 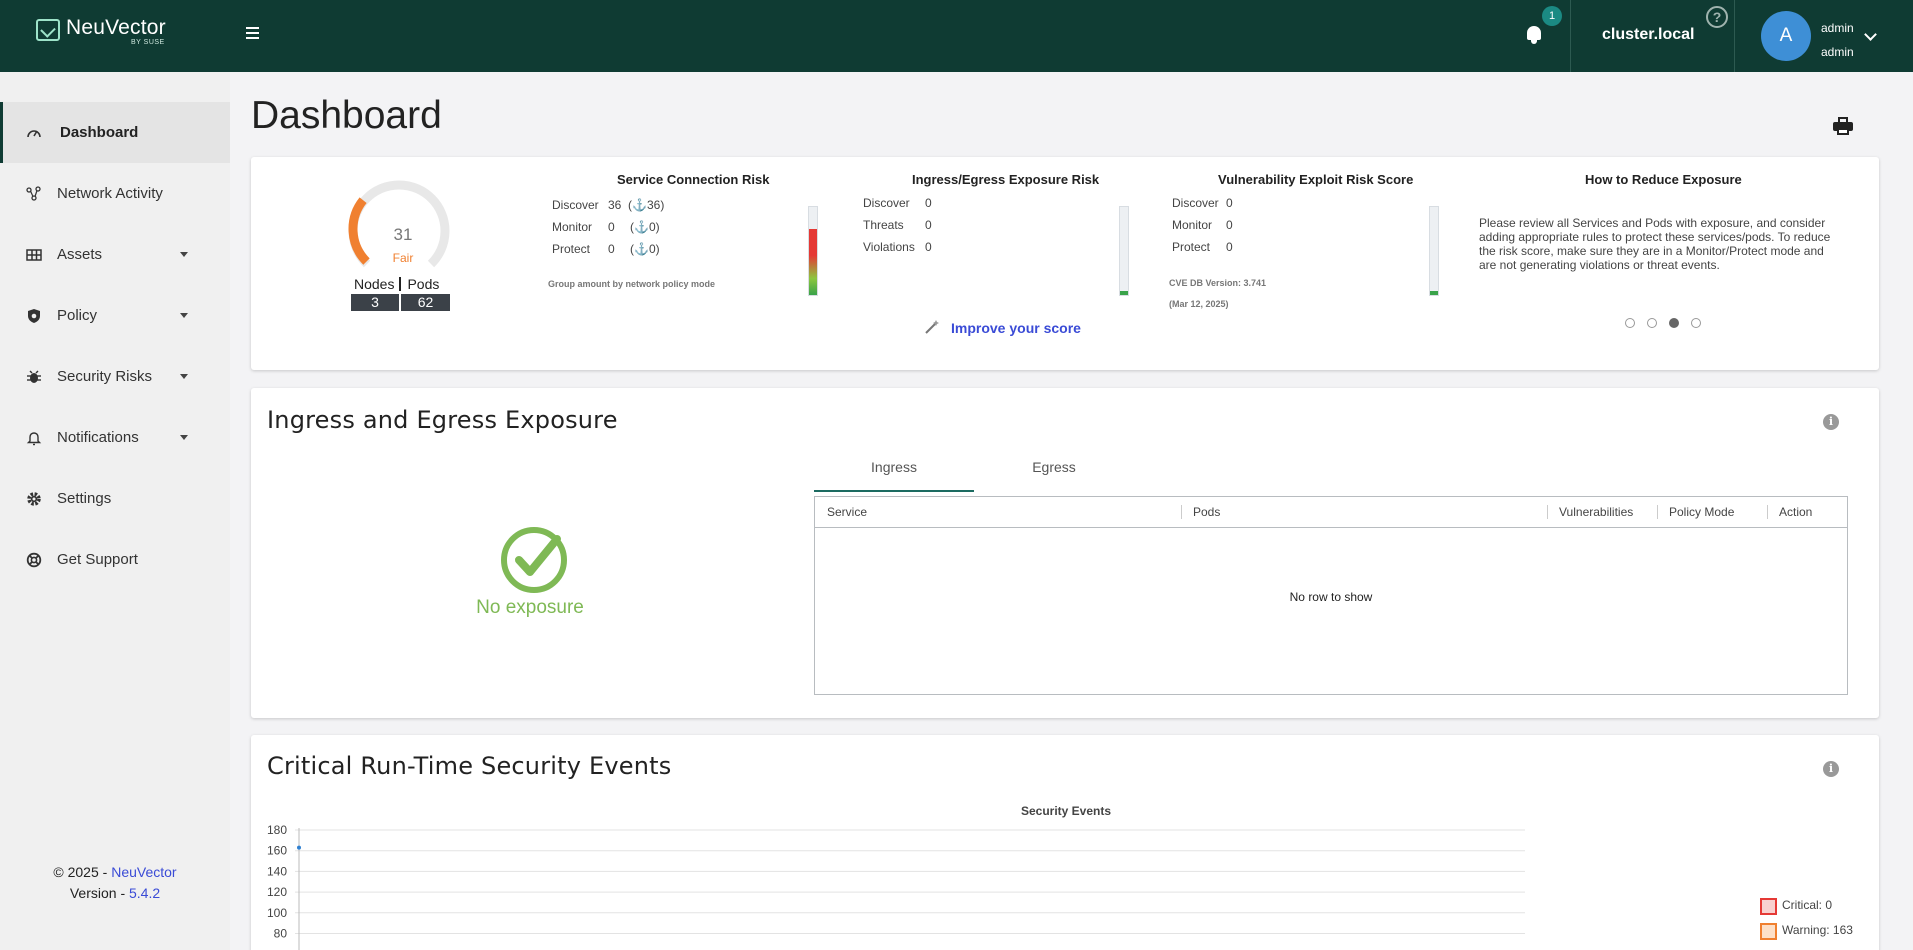 I want to click on network-icon, so click(x=33, y=193).